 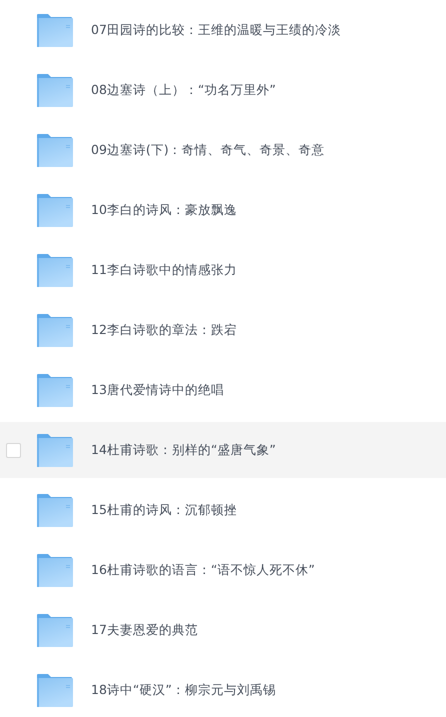 I want to click on folder-row: 07田园诗的比较：王维的温暖与王绩的冷淡, so click(x=223, y=30).